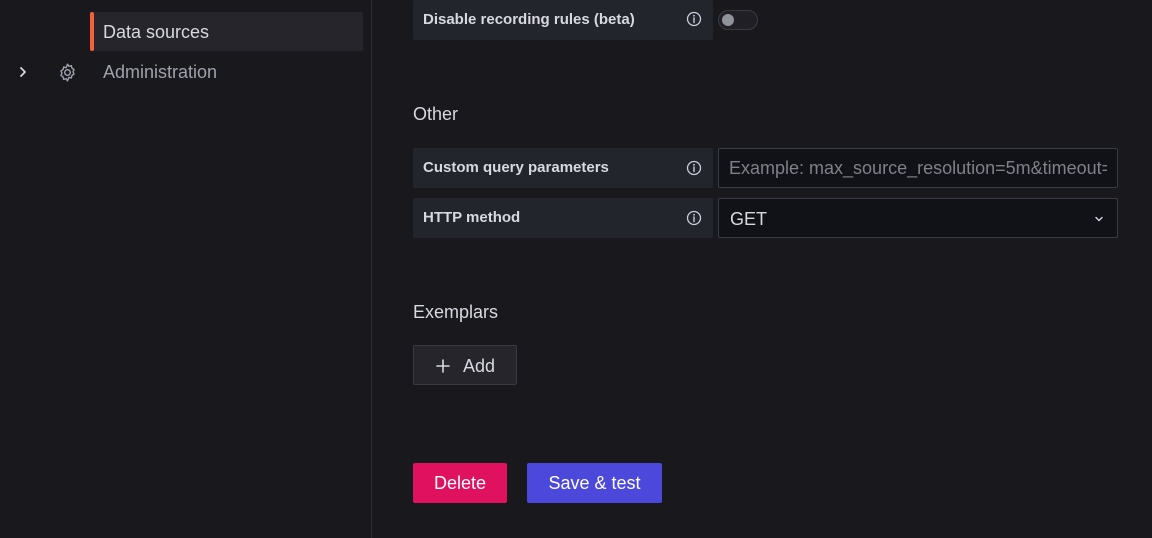  What do you see at coordinates (443, 366) in the screenshot?
I see `plus-icon` at bounding box center [443, 366].